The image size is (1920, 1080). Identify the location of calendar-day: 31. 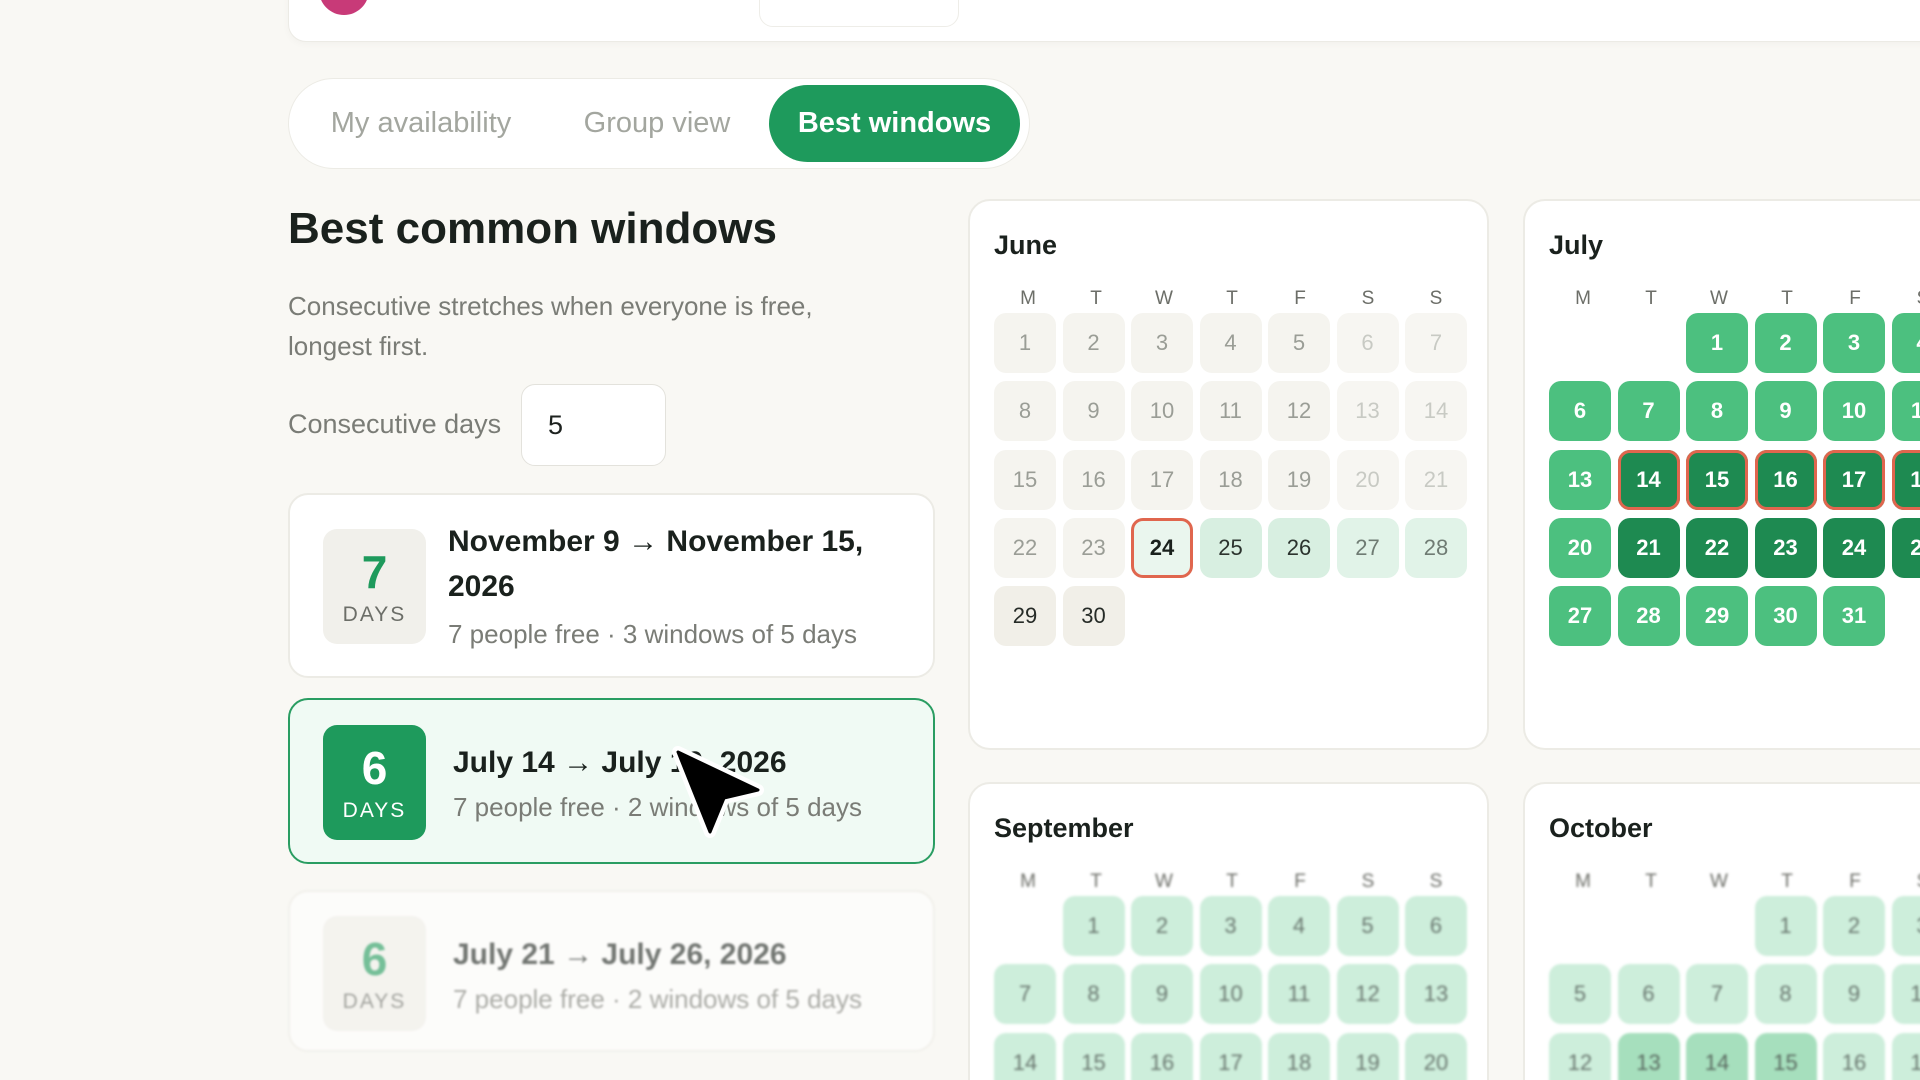
(1854, 616).